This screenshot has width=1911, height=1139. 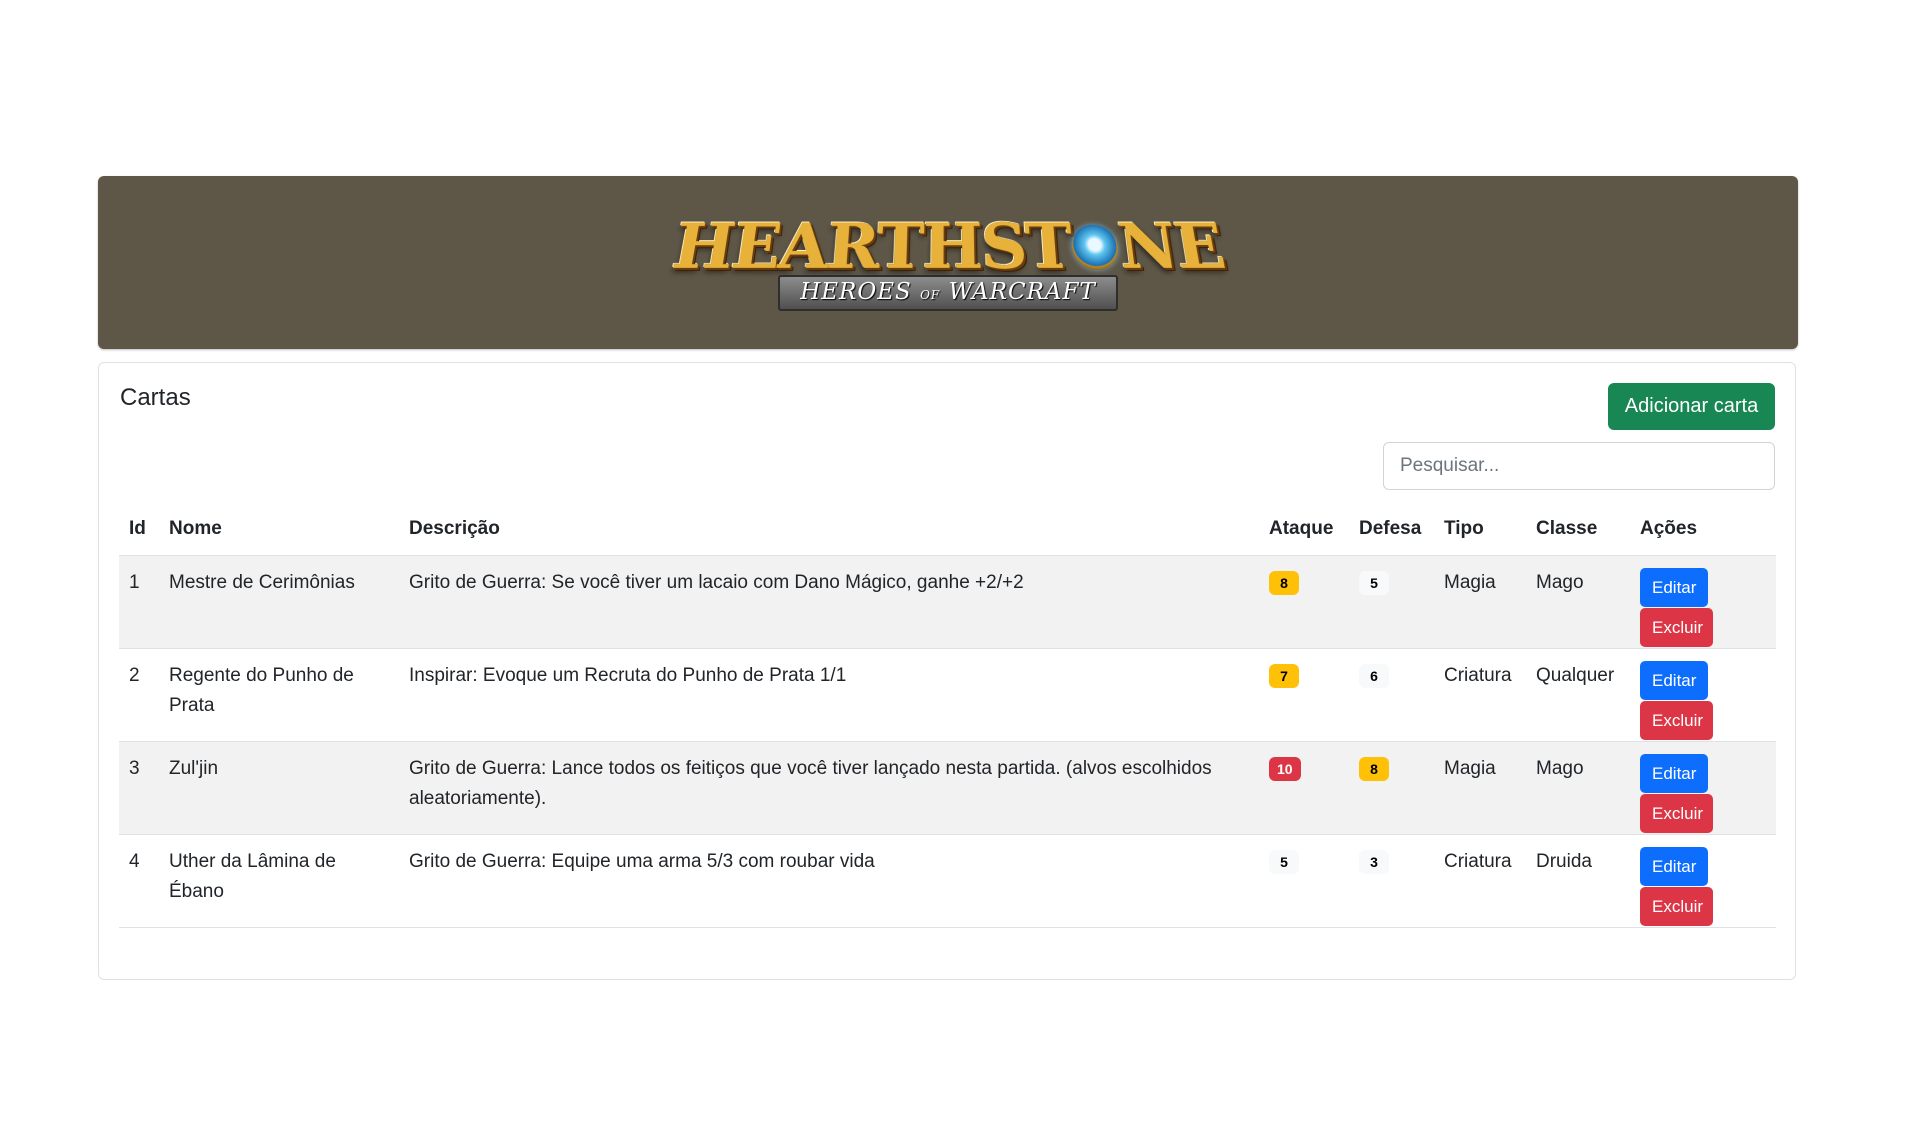 What do you see at coordinates (1374, 861) in the screenshot?
I see `defense-badge: 3` at bounding box center [1374, 861].